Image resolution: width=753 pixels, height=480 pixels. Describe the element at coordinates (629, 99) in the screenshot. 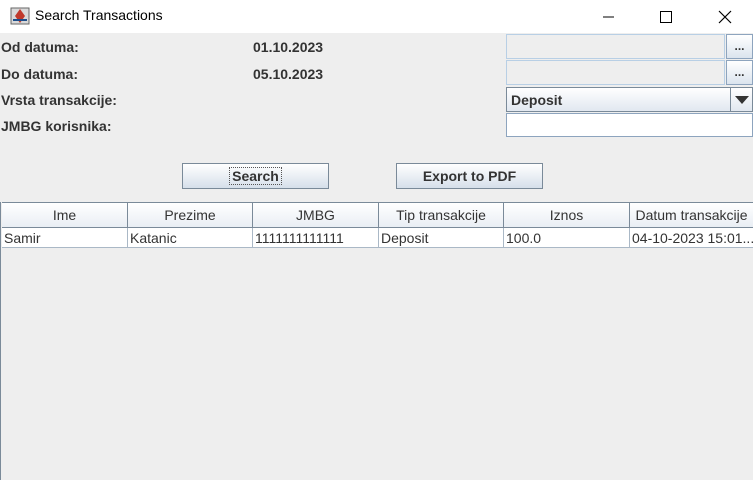

I see `transaction-type-select: Deposit` at that location.